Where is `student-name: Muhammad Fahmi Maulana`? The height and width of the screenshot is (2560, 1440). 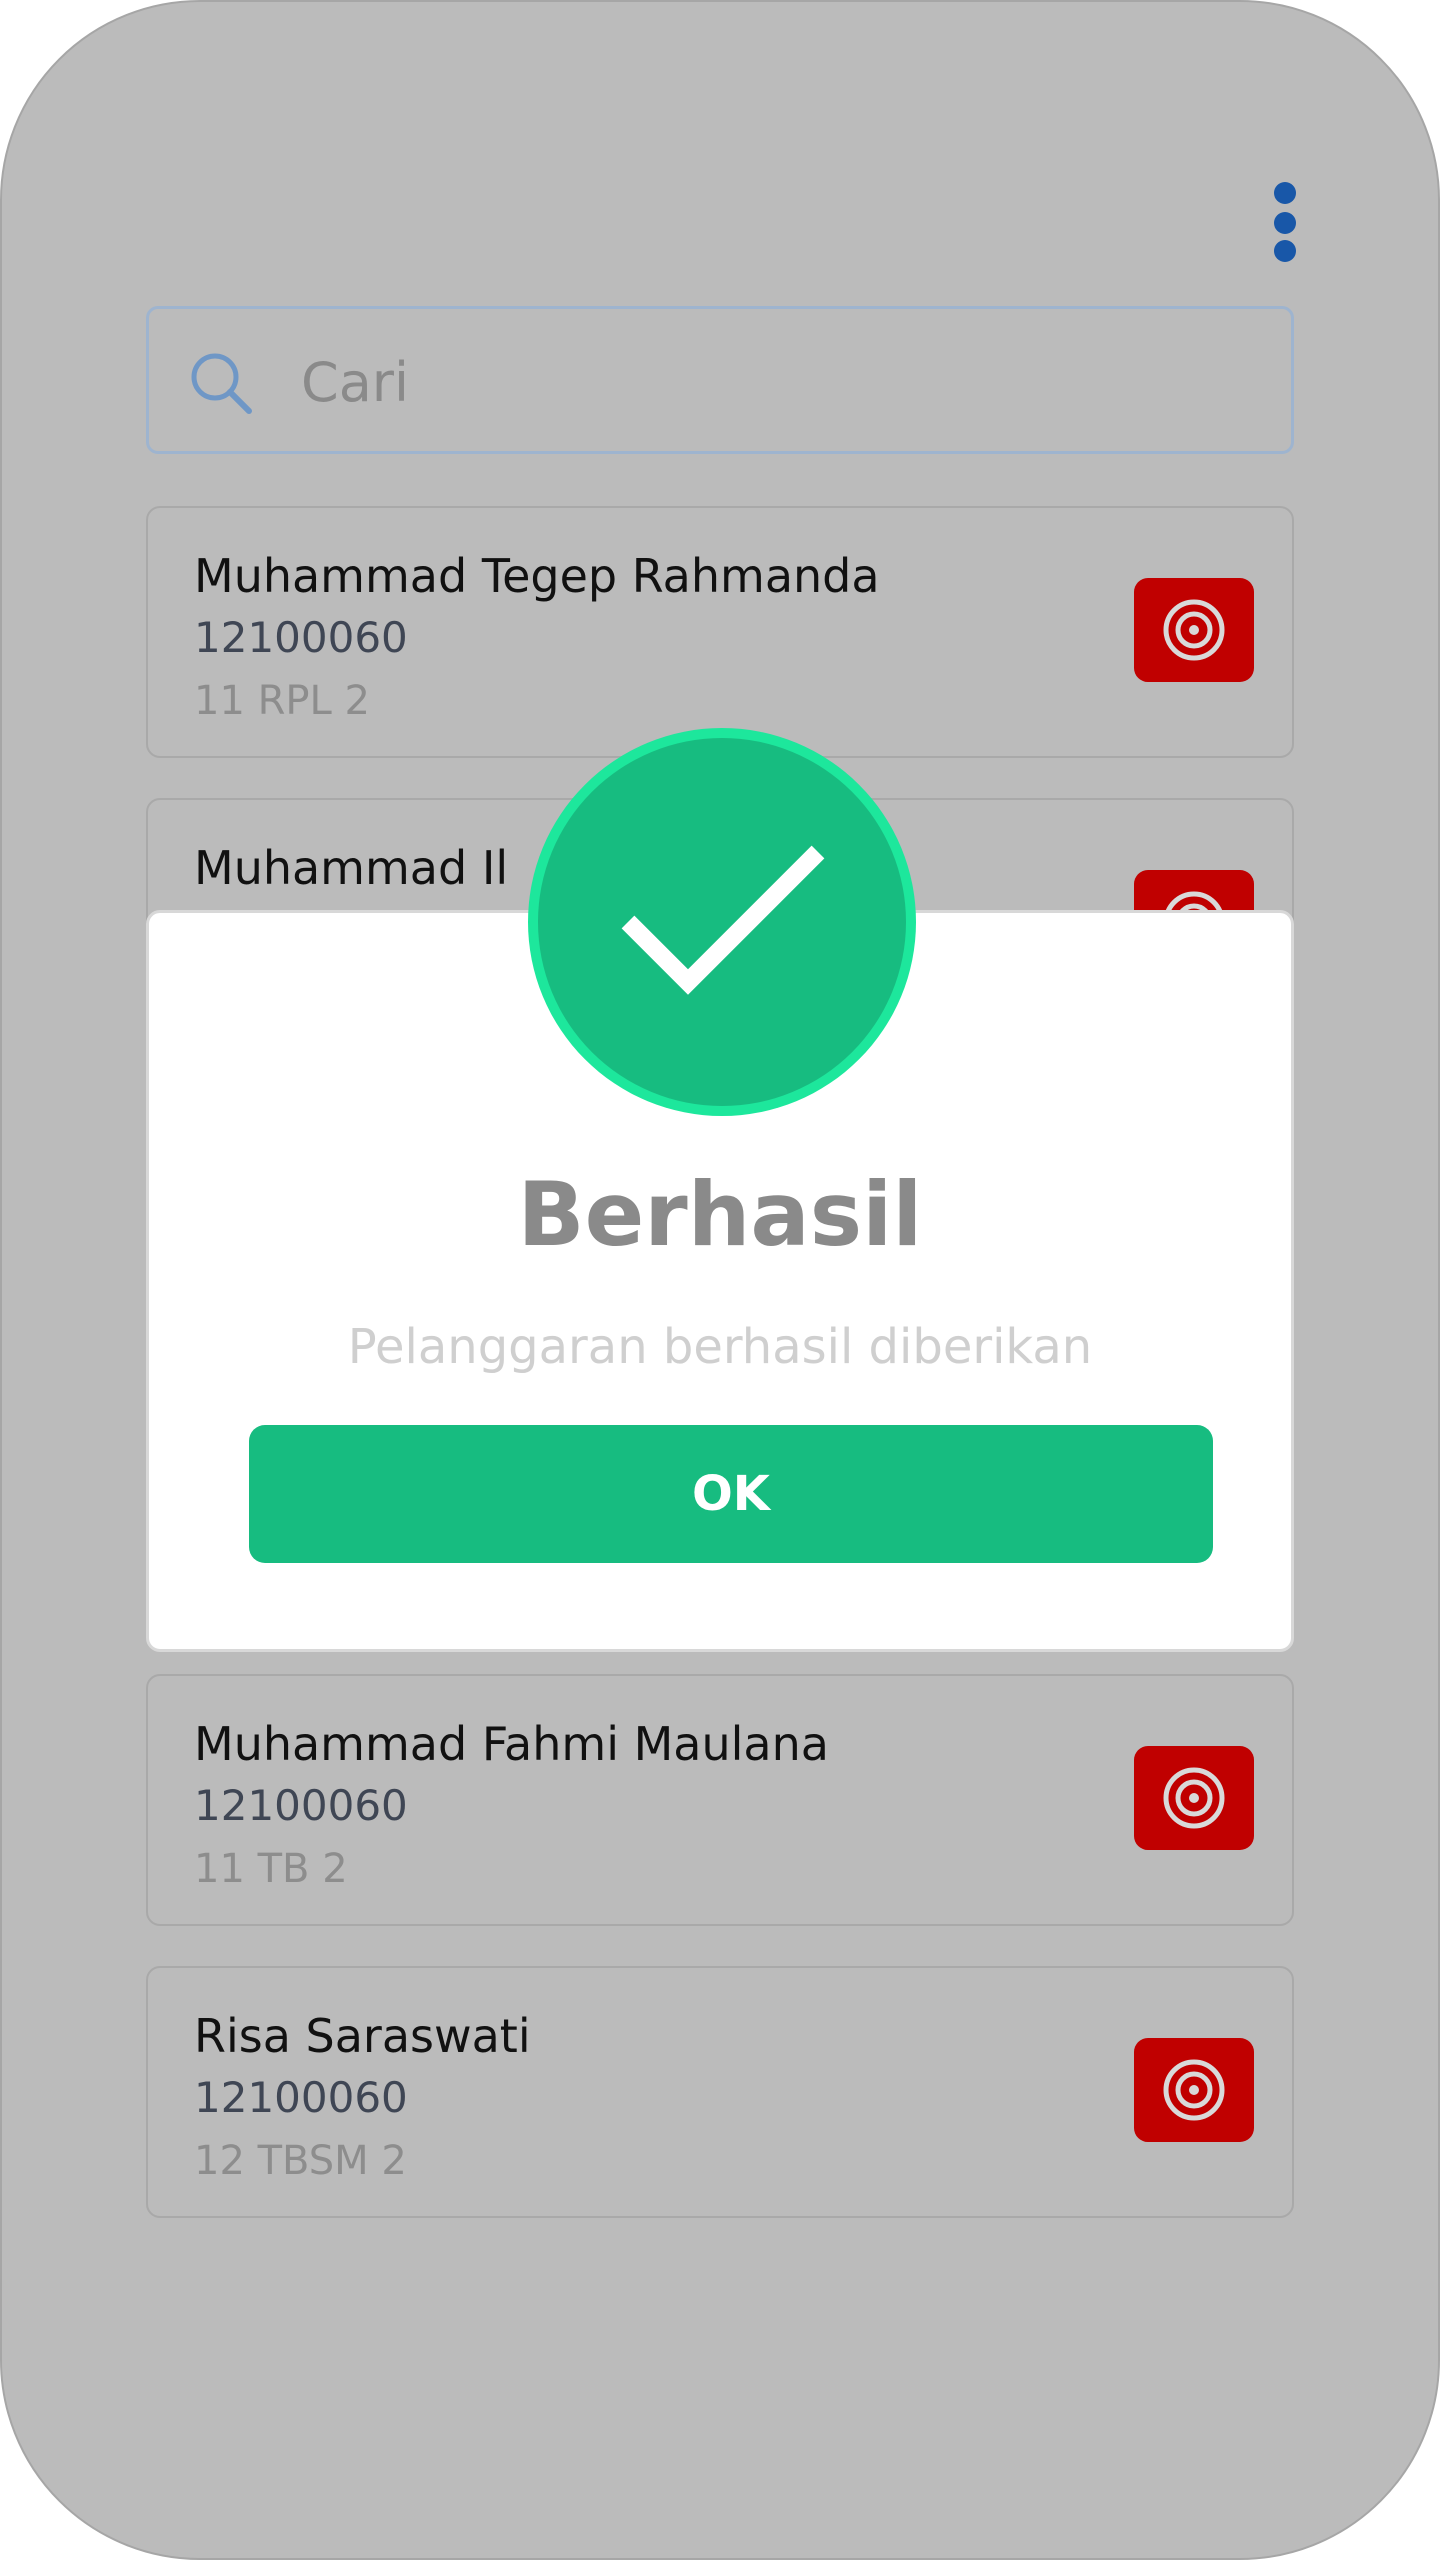
student-name: Muhammad Fahmi Maulana is located at coordinates (511, 1744).